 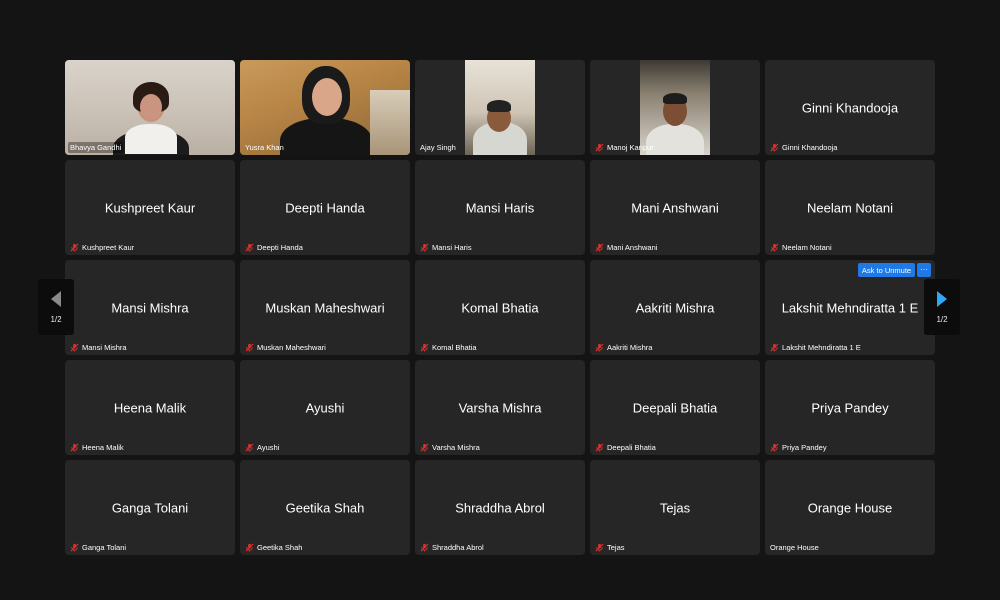 I want to click on participant-tile-ayushi: Ayushi Ayushi, so click(x=325, y=407).